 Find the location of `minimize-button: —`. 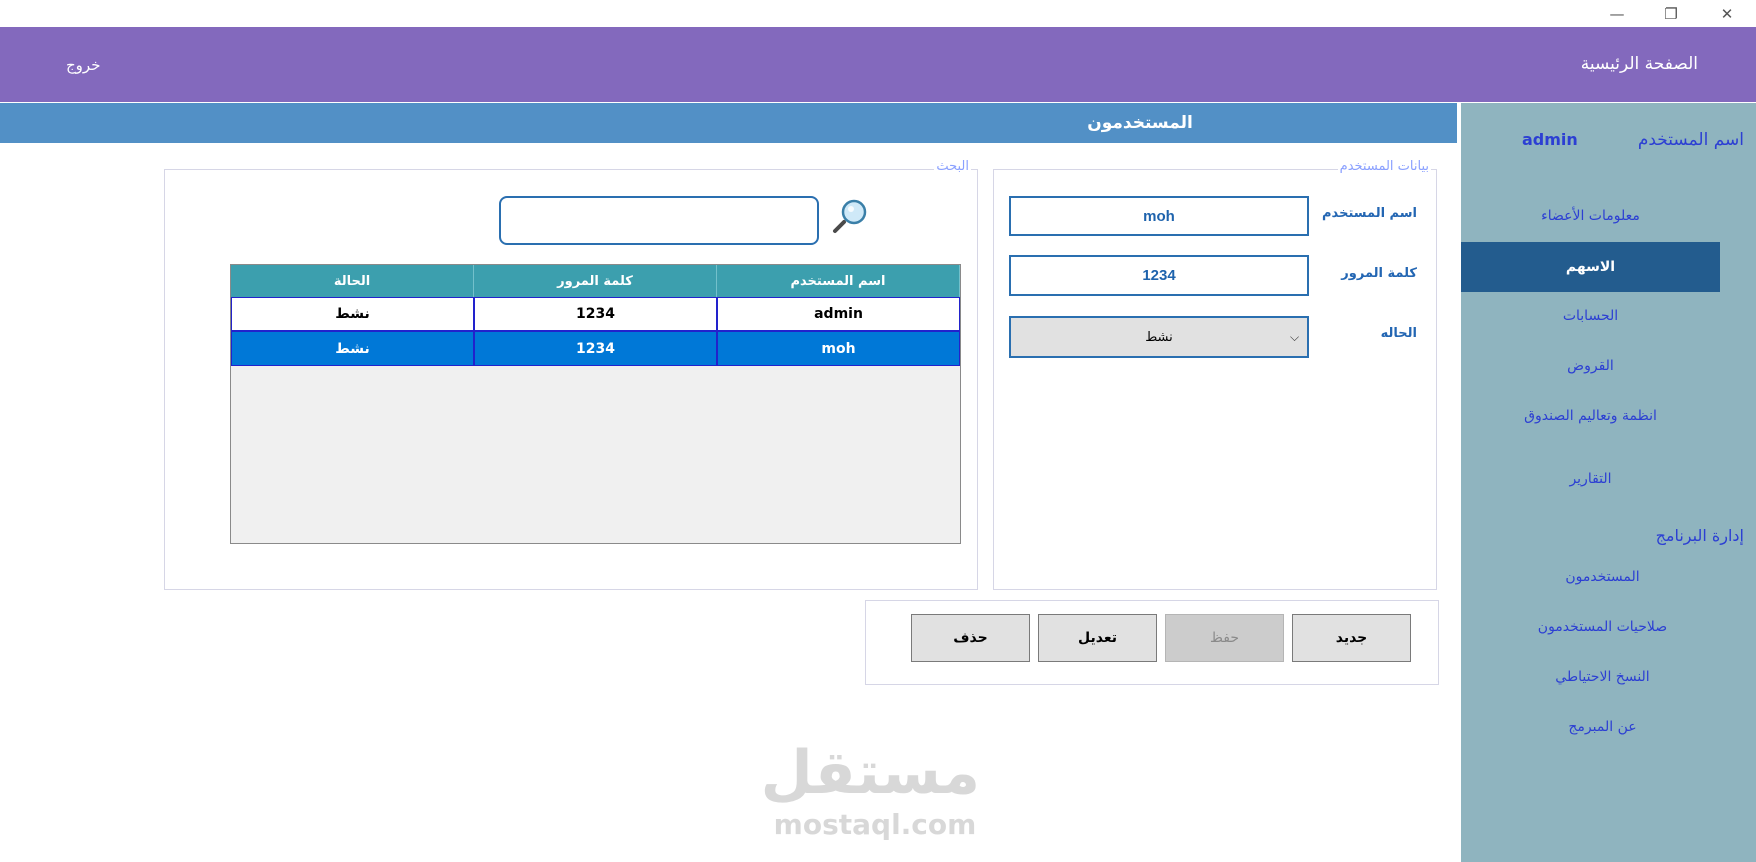

minimize-button: — is located at coordinates (1617, 13).